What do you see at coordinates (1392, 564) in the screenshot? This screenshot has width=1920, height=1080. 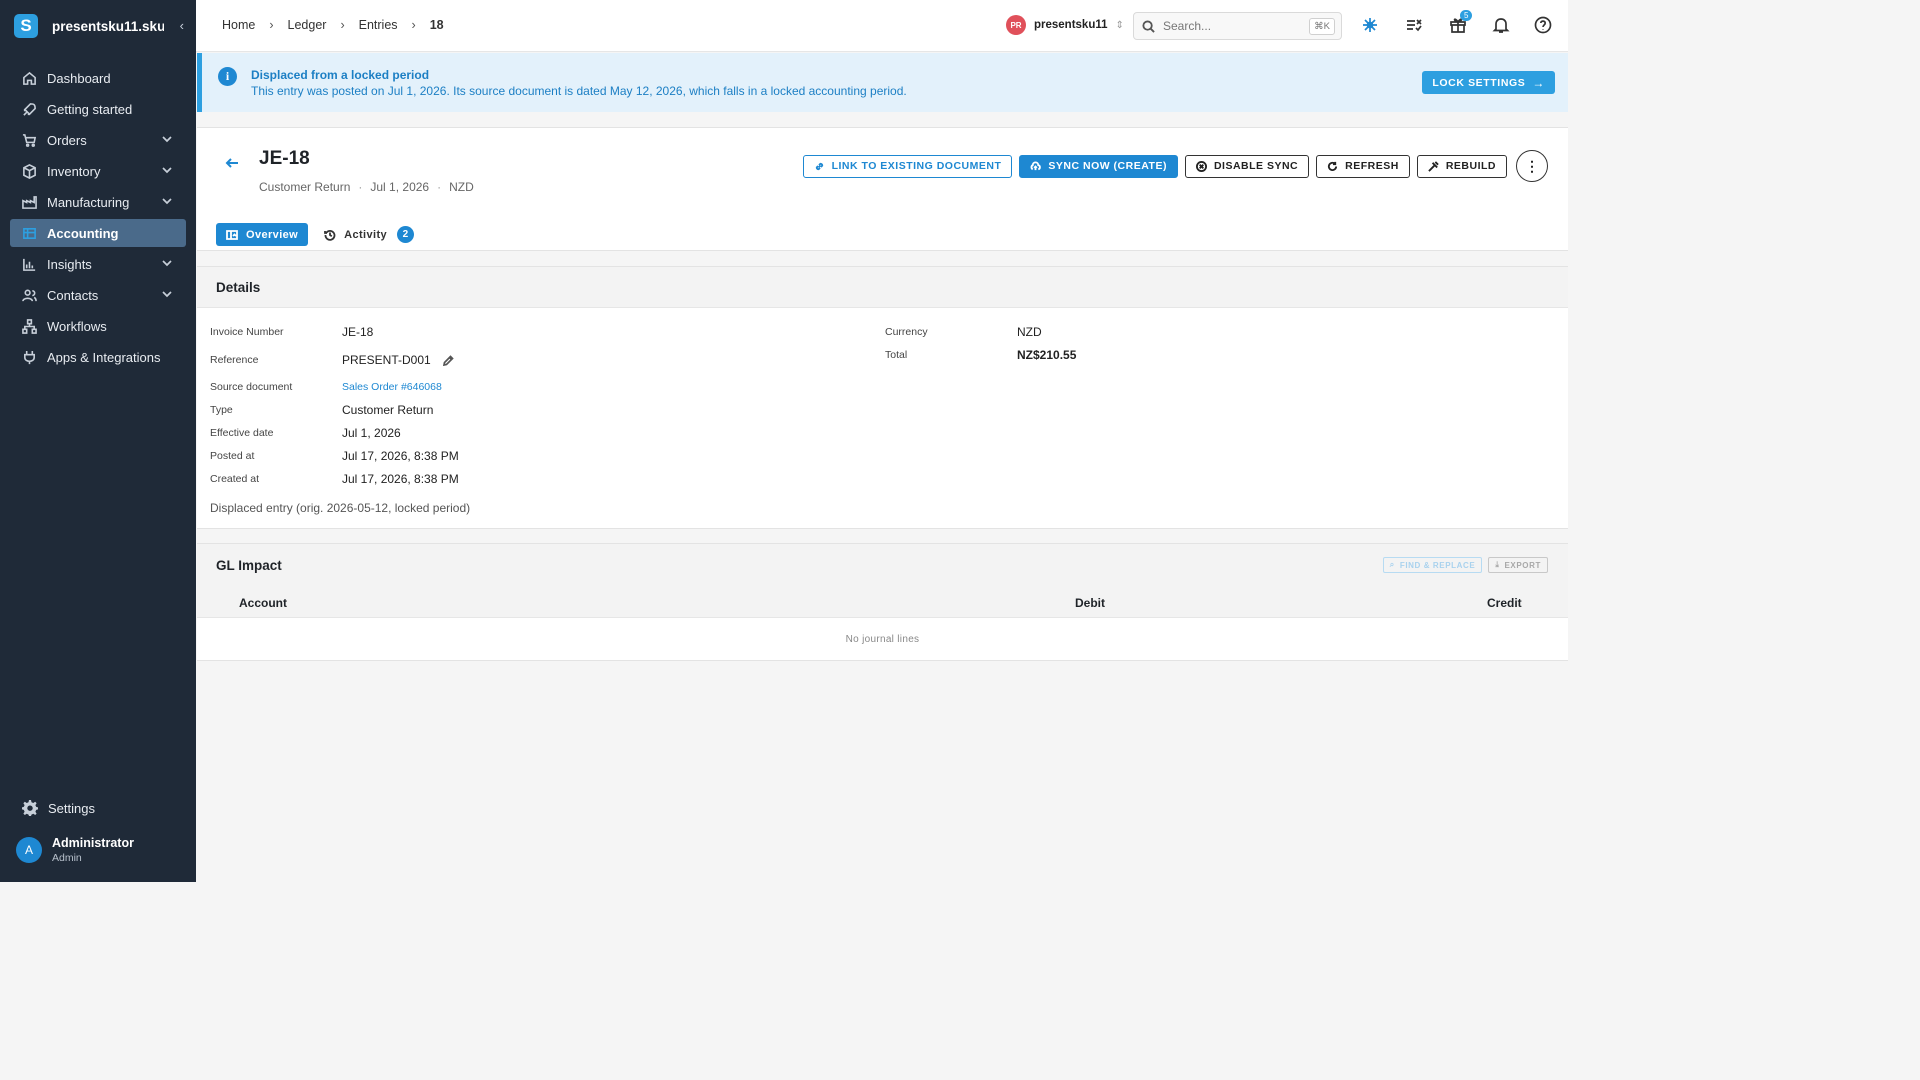 I see `search-icon: ⌕` at bounding box center [1392, 564].